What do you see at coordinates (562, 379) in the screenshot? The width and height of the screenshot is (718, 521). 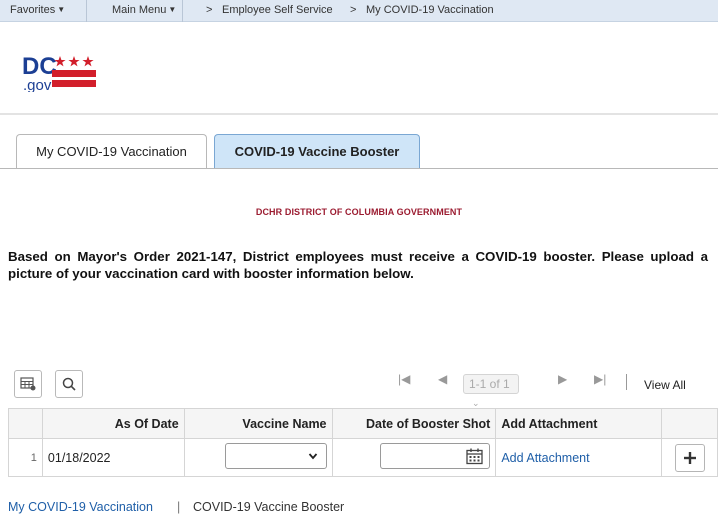 I see `next-page-icon: ▶` at bounding box center [562, 379].